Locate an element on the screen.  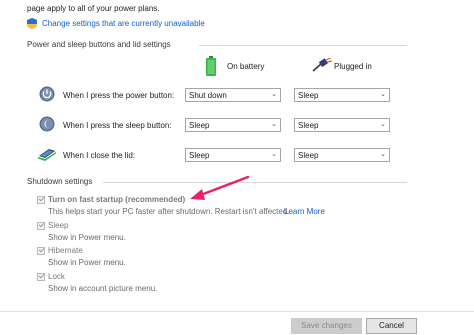
section-title-shutdown: Shutdown settings is located at coordinates (60, 181).